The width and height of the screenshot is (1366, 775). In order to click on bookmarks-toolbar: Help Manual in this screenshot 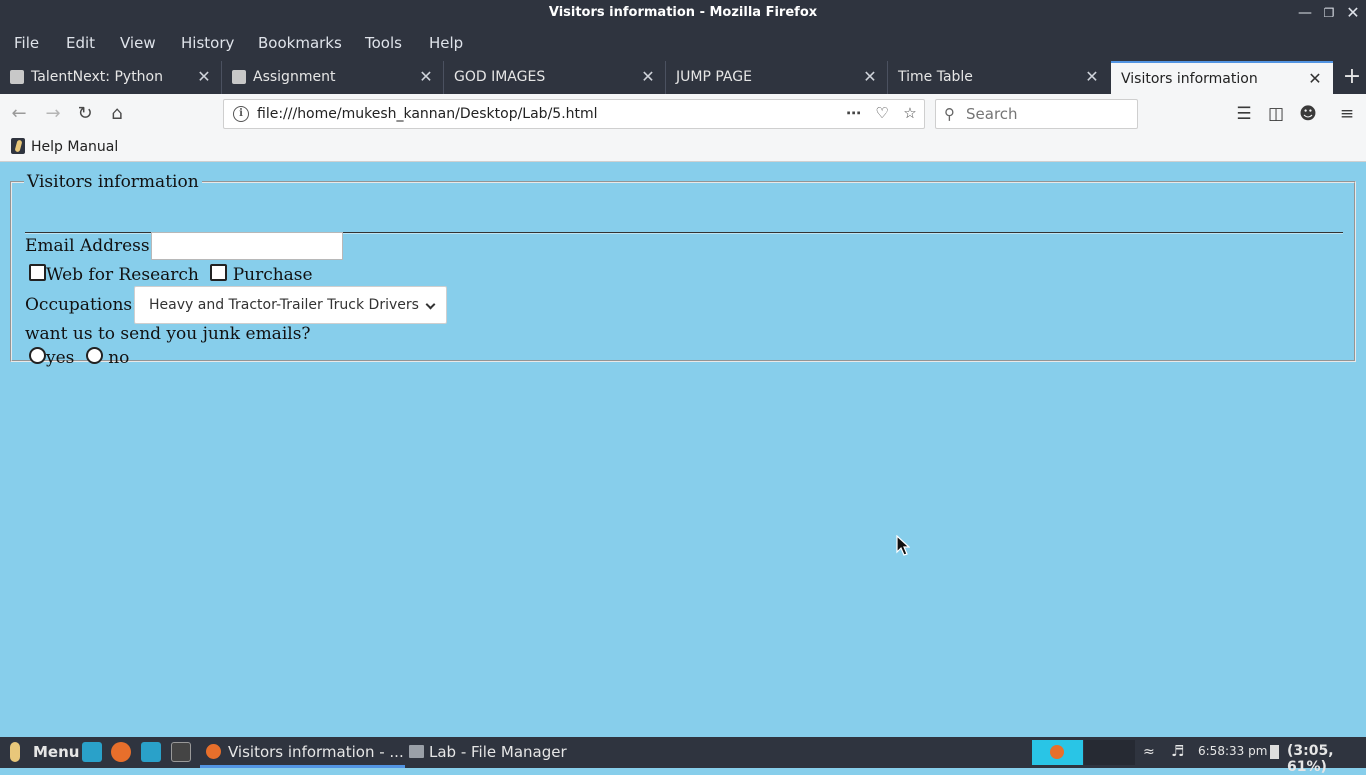, I will do `click(683, 148)`.